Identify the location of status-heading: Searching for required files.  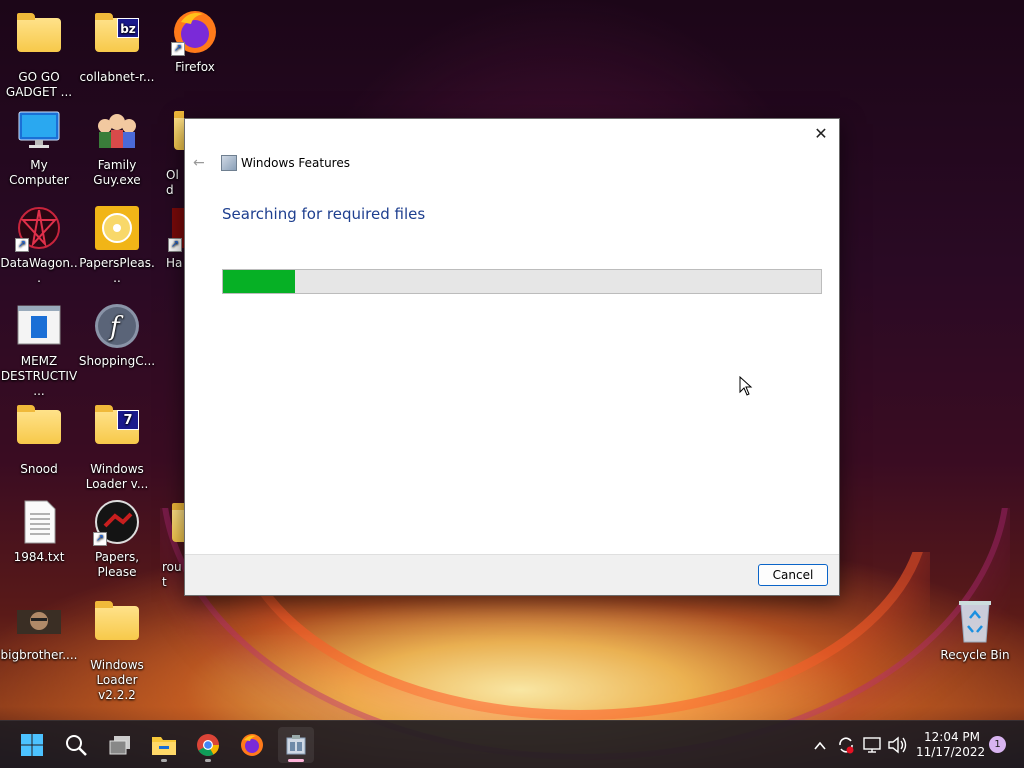
(324, 214).